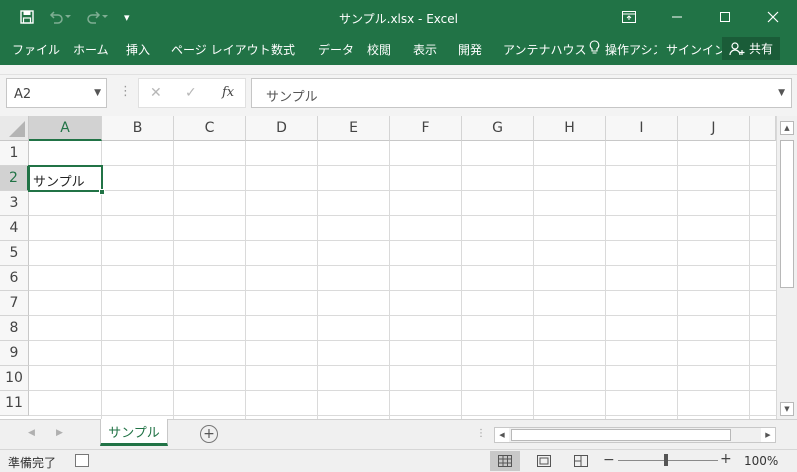 The height and width of the screenshot is (472, 797). Describe the element at coordinates (282, 128) in the screenshot. I see `column-header-d: D` at that location.